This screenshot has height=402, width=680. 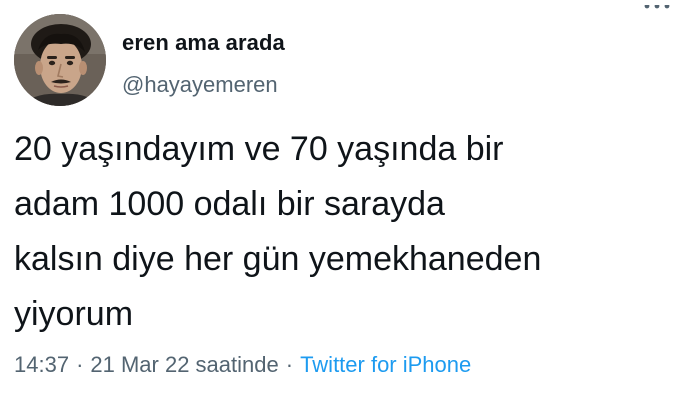 What do you see at coordinates (657, 4) in the screenshot?
I see `more-options-icon` at bounding box center [657, 4].